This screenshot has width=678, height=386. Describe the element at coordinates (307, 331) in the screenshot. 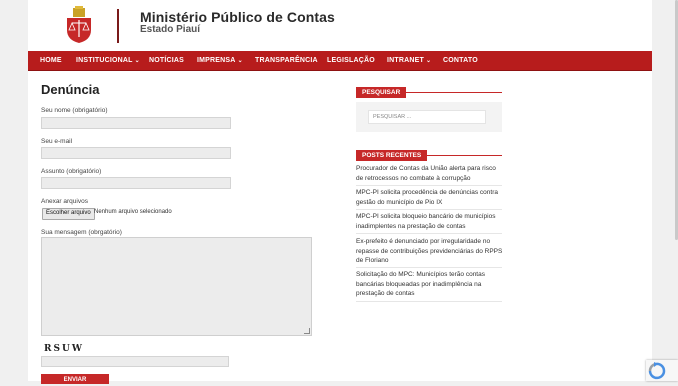

I see `resize-grip-icon` at that location.